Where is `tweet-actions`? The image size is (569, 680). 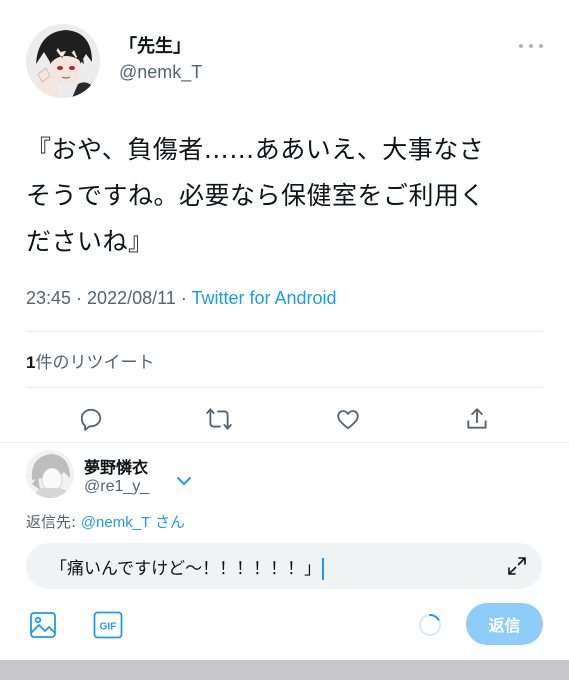
tweet-actions is located at coordinates (284, 420).